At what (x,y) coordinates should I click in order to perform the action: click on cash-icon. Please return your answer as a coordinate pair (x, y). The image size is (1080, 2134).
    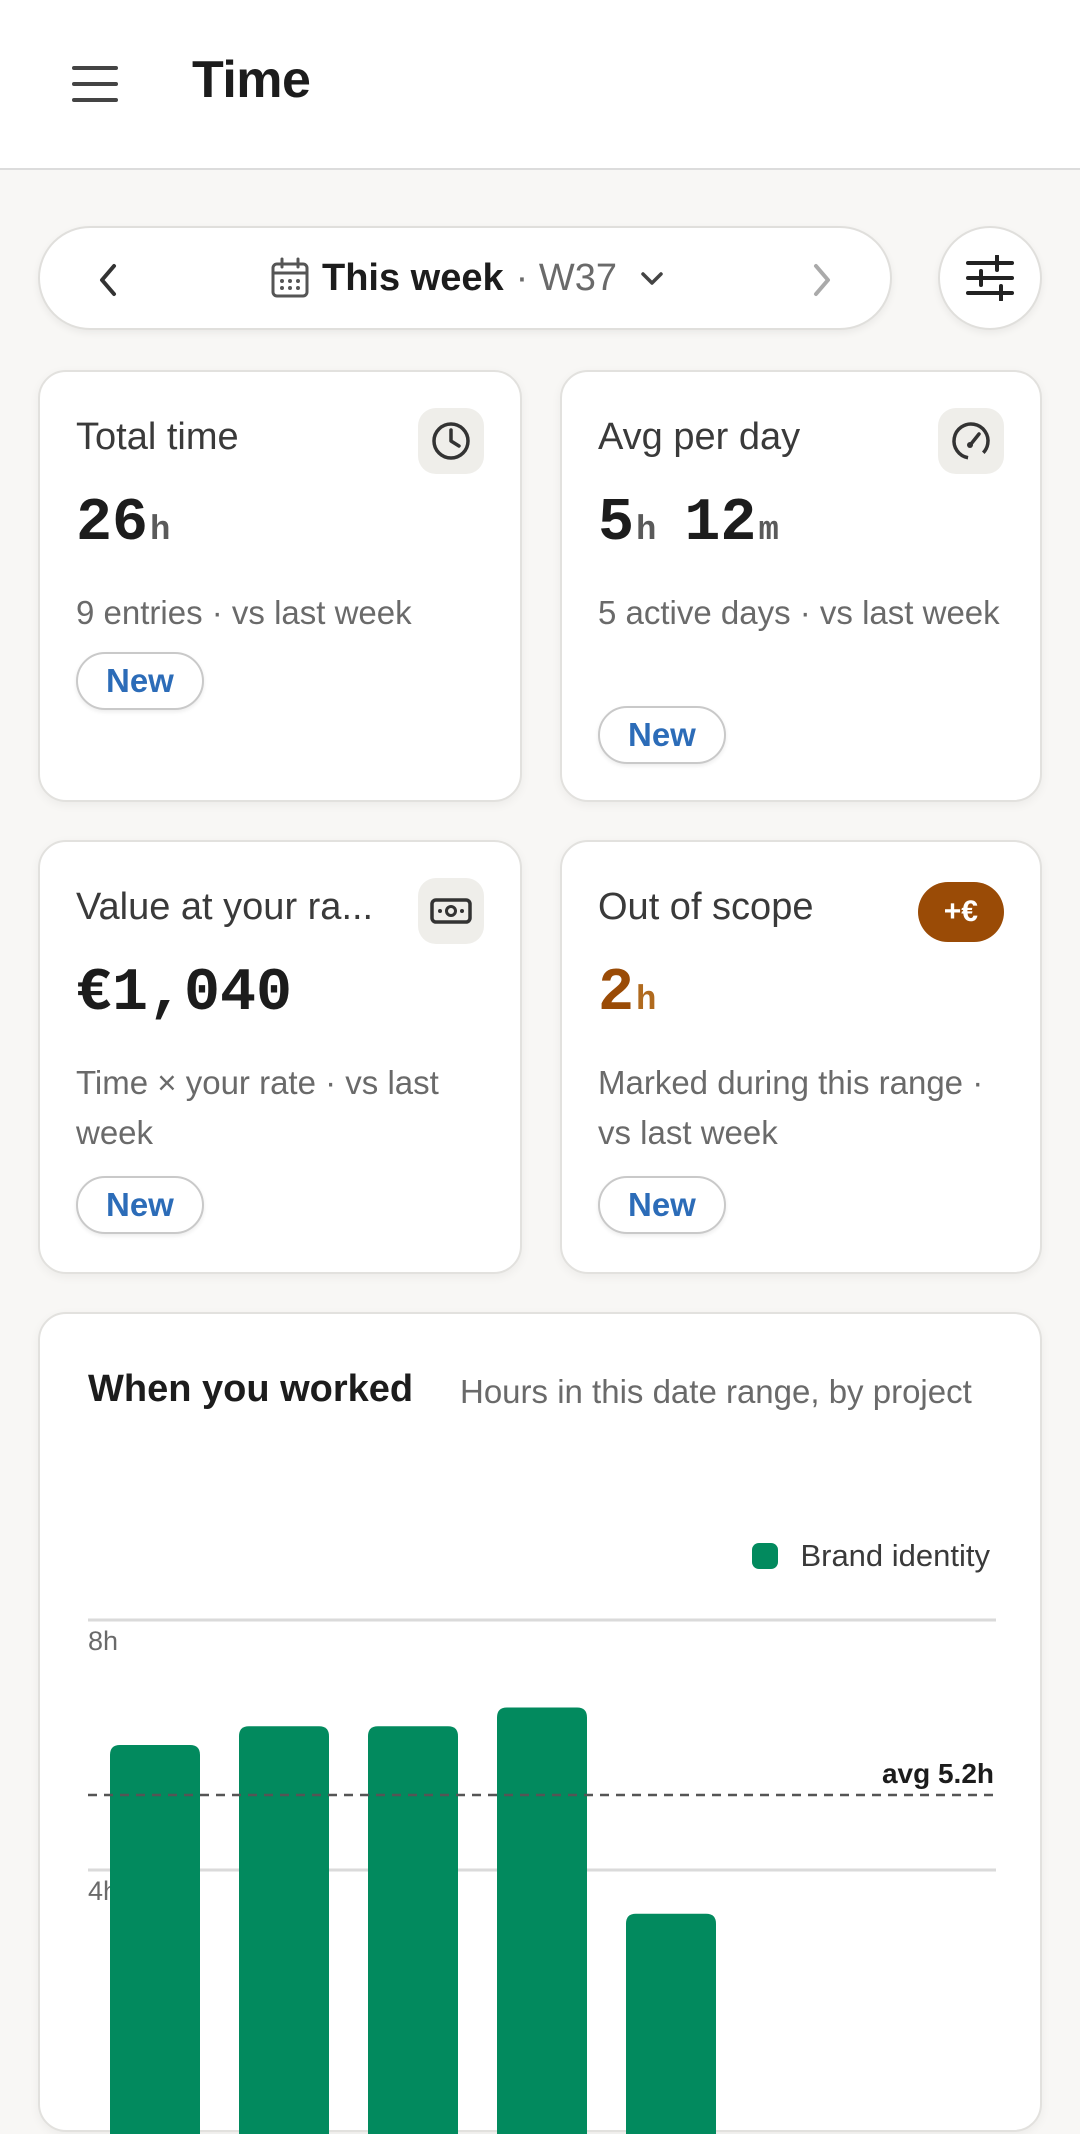
    Looking at the image, I should click on (451, 911).